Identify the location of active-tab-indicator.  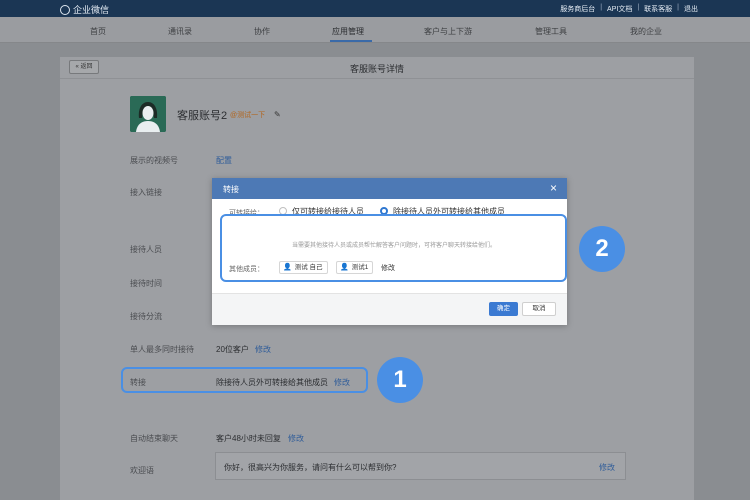
(351, 41).